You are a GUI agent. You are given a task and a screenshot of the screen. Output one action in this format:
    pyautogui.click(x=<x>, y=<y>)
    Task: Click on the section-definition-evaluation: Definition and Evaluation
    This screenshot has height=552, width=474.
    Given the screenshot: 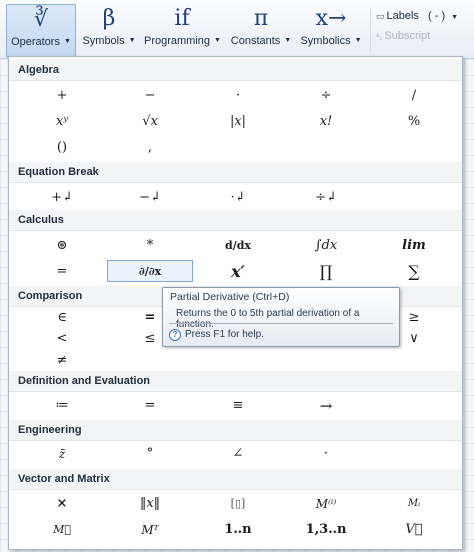 What is the action you would take?
    pyautogui.click(x=235, y=381)
    